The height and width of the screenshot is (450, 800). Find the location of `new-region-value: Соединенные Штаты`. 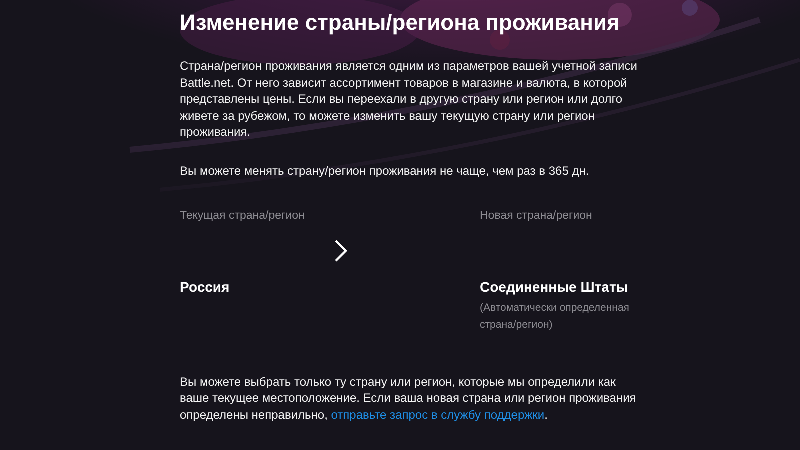

new-region-value: Соединенные Штаты is located at coordinates (555, 287).